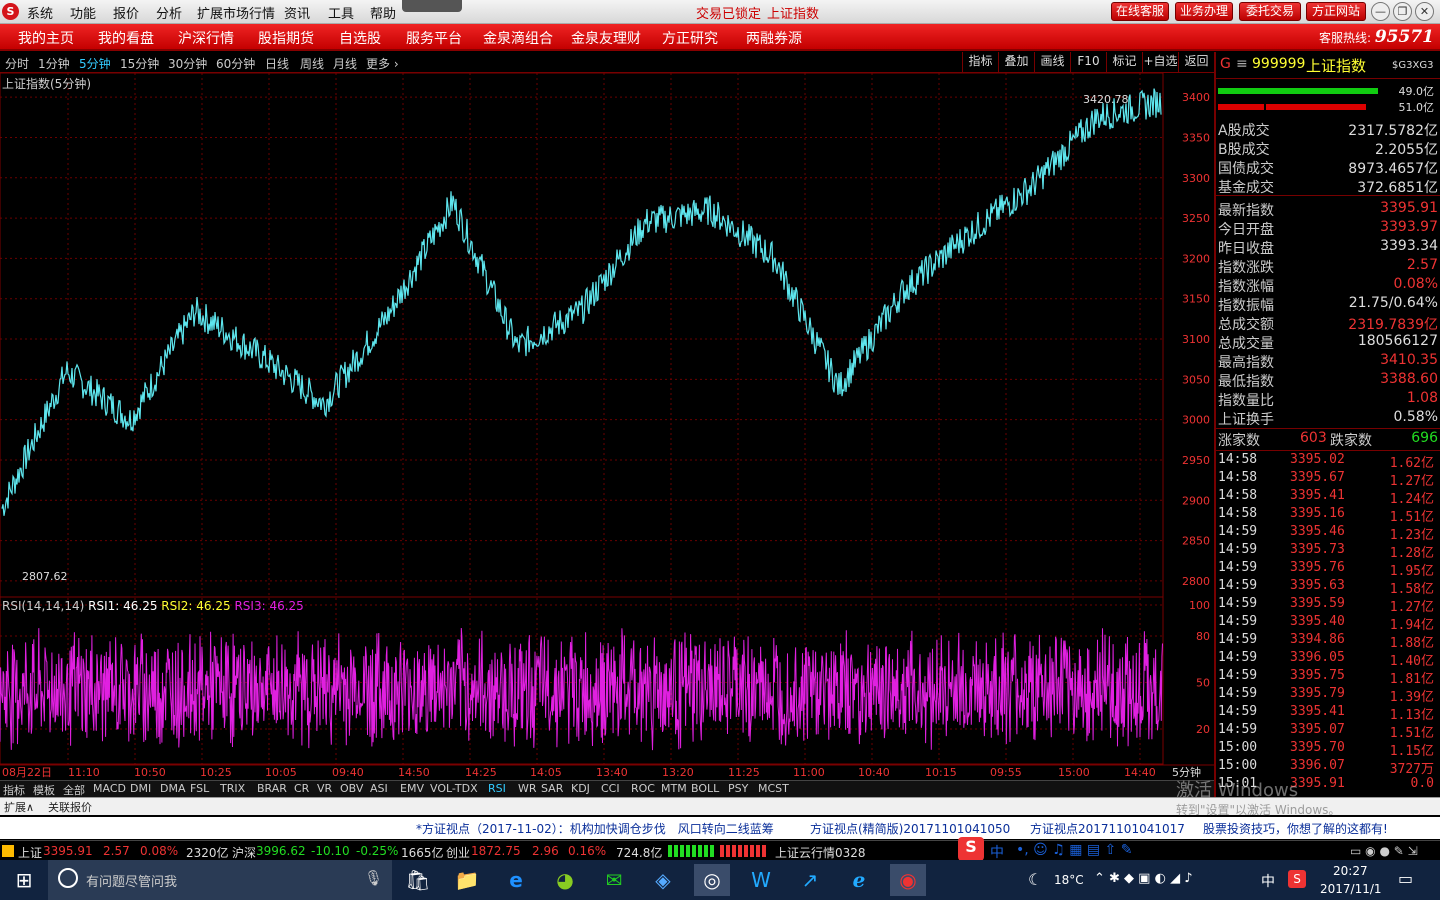 This screenshot has width=1440, height=900. Describe the element at coordinates (1402, 11) in the screenshot. I see `restore-button: ❐` at that location.